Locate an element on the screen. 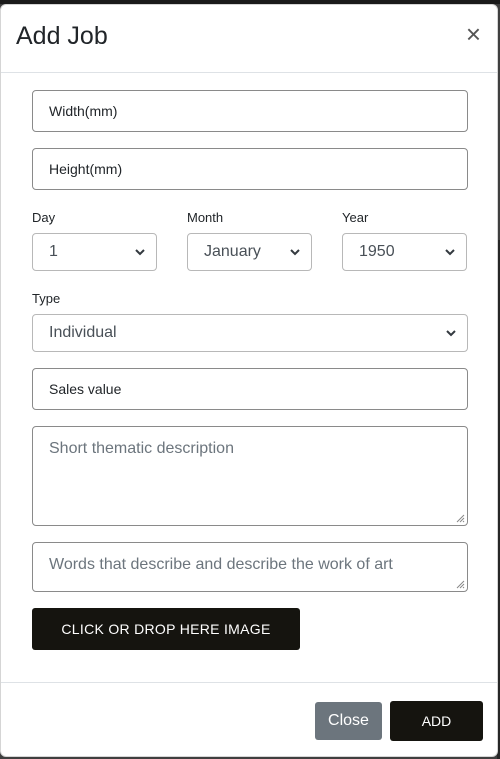 The image size is (500, 759). close-button: Close is located at coordinates (348, 721).